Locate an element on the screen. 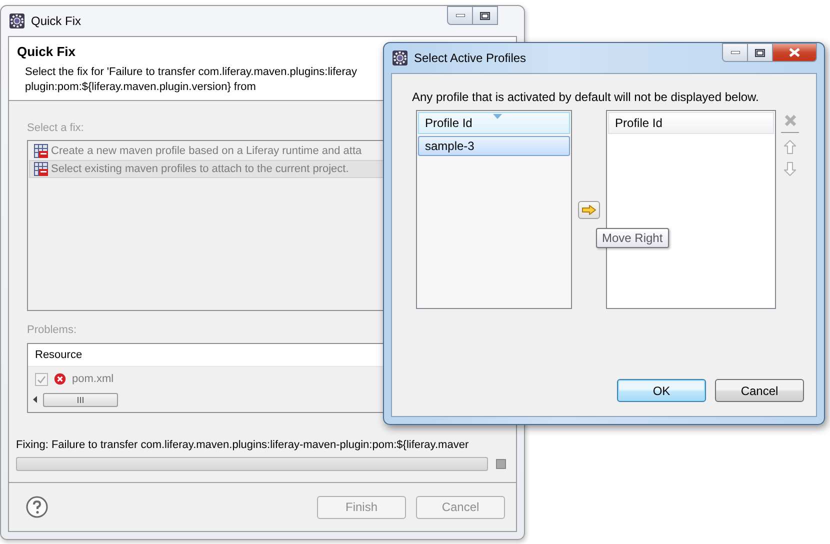 This screenshot has height=544, width=830. profile-item: sample-3 is located at coordinates (494, 146).